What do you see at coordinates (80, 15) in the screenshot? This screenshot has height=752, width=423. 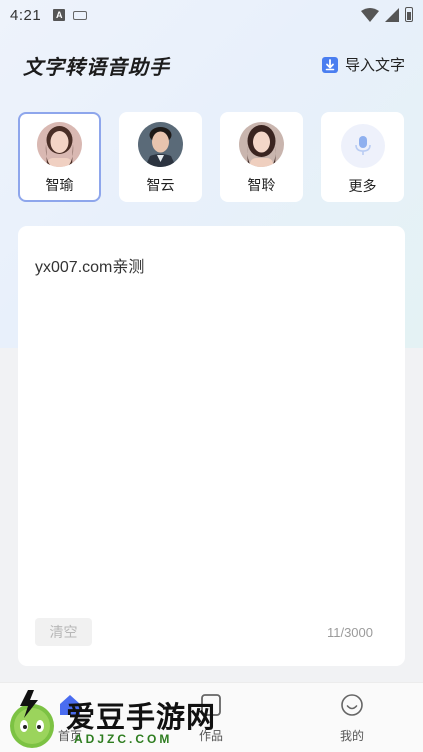 I see `keyboard-icon` at bounding box center [80, 15].